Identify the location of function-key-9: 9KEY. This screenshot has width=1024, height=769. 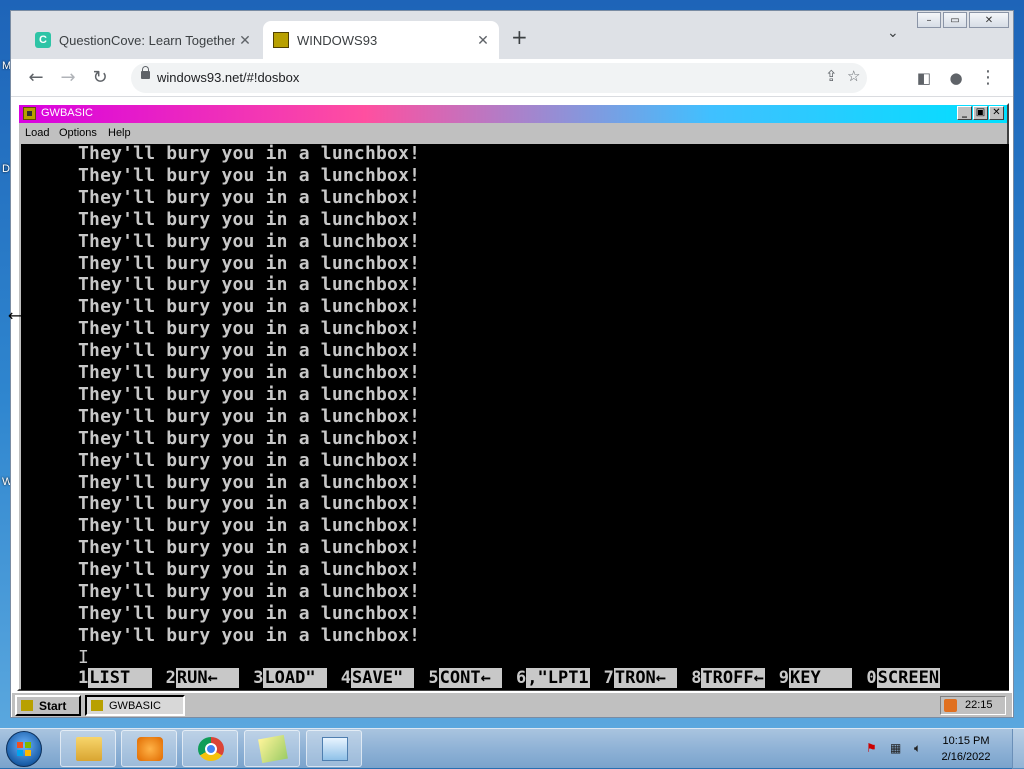
(816, 678).